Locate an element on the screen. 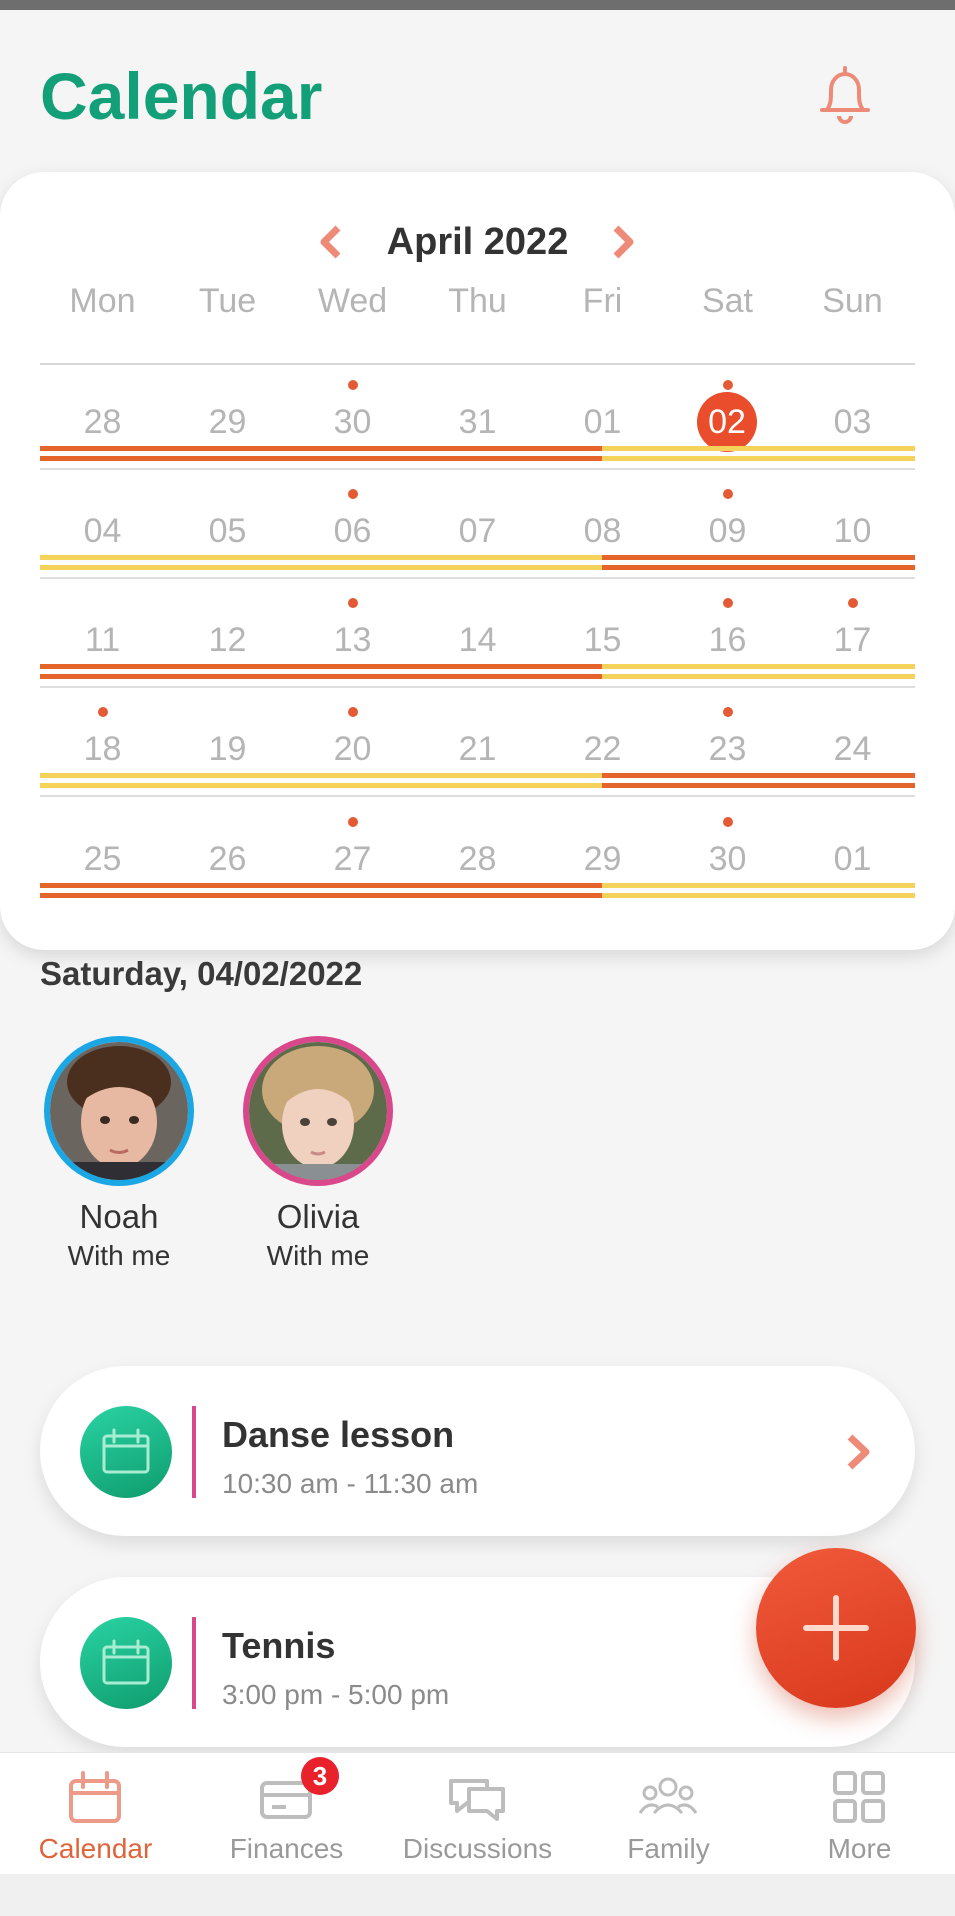 This screenshot has width=955, height=1916. grid-icon is located at coordinates (859, 1797).